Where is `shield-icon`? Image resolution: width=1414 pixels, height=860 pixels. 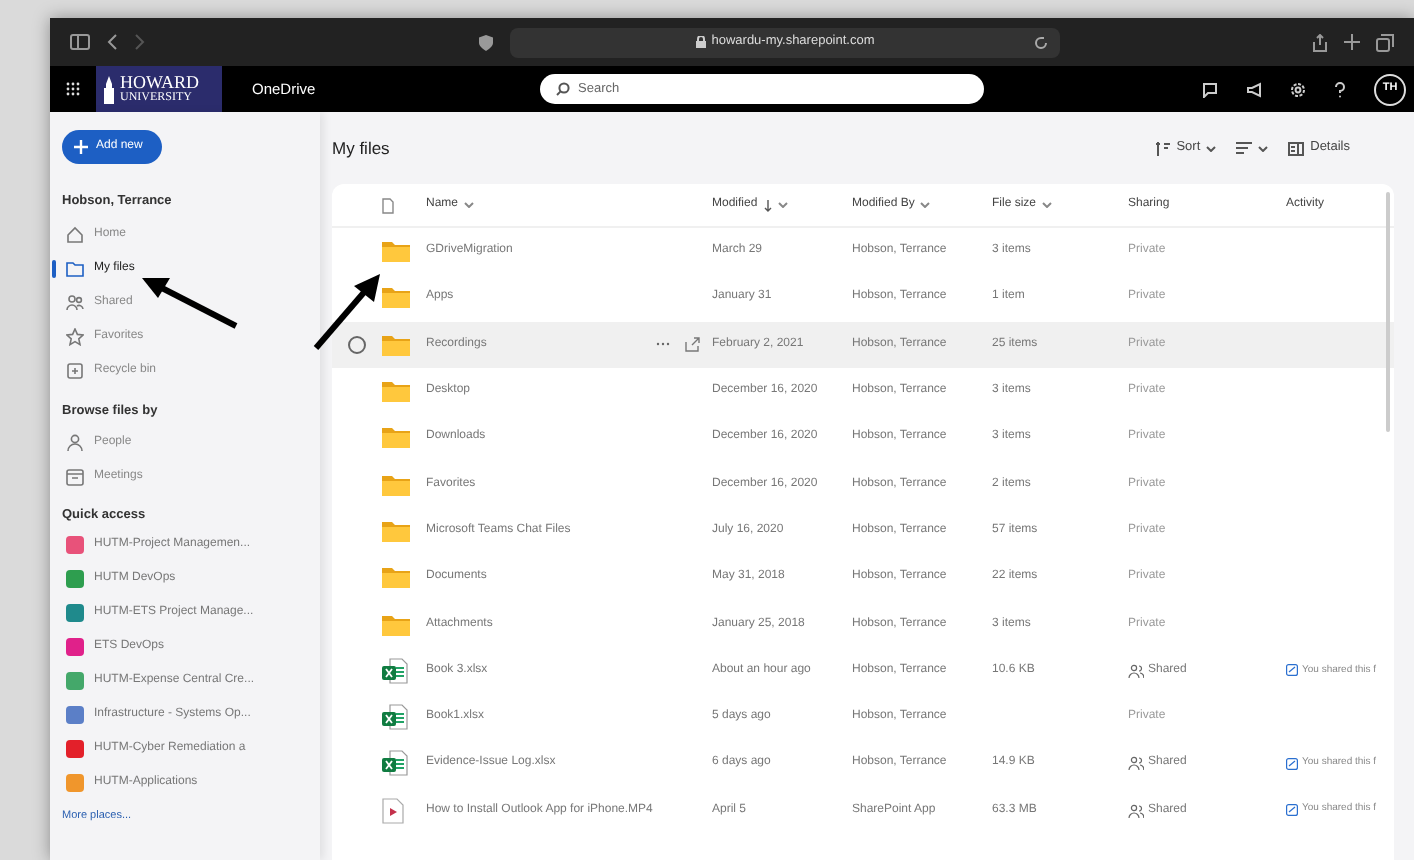 shield-icon is located at coordinates (486, 42).